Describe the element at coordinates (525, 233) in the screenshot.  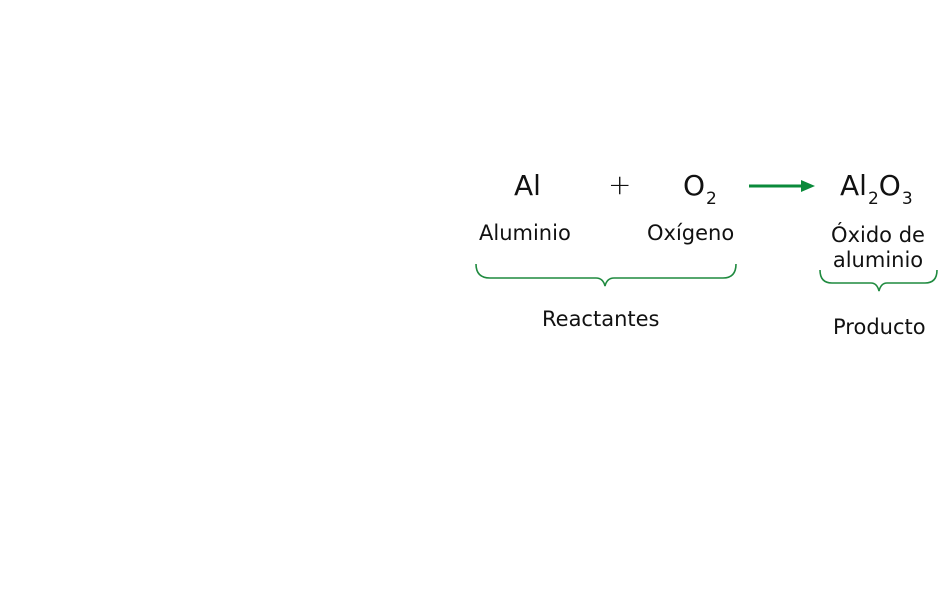
I see `aluminum-name-label: Aluminio` at that location.